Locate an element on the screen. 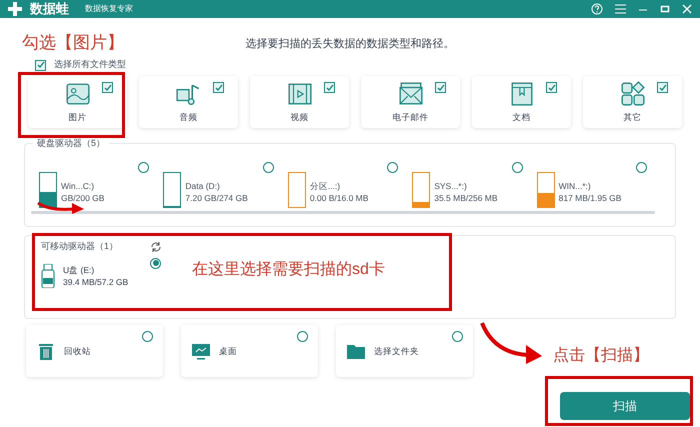  drive-name: WIN...*:) is located at coordinates (575, 186).